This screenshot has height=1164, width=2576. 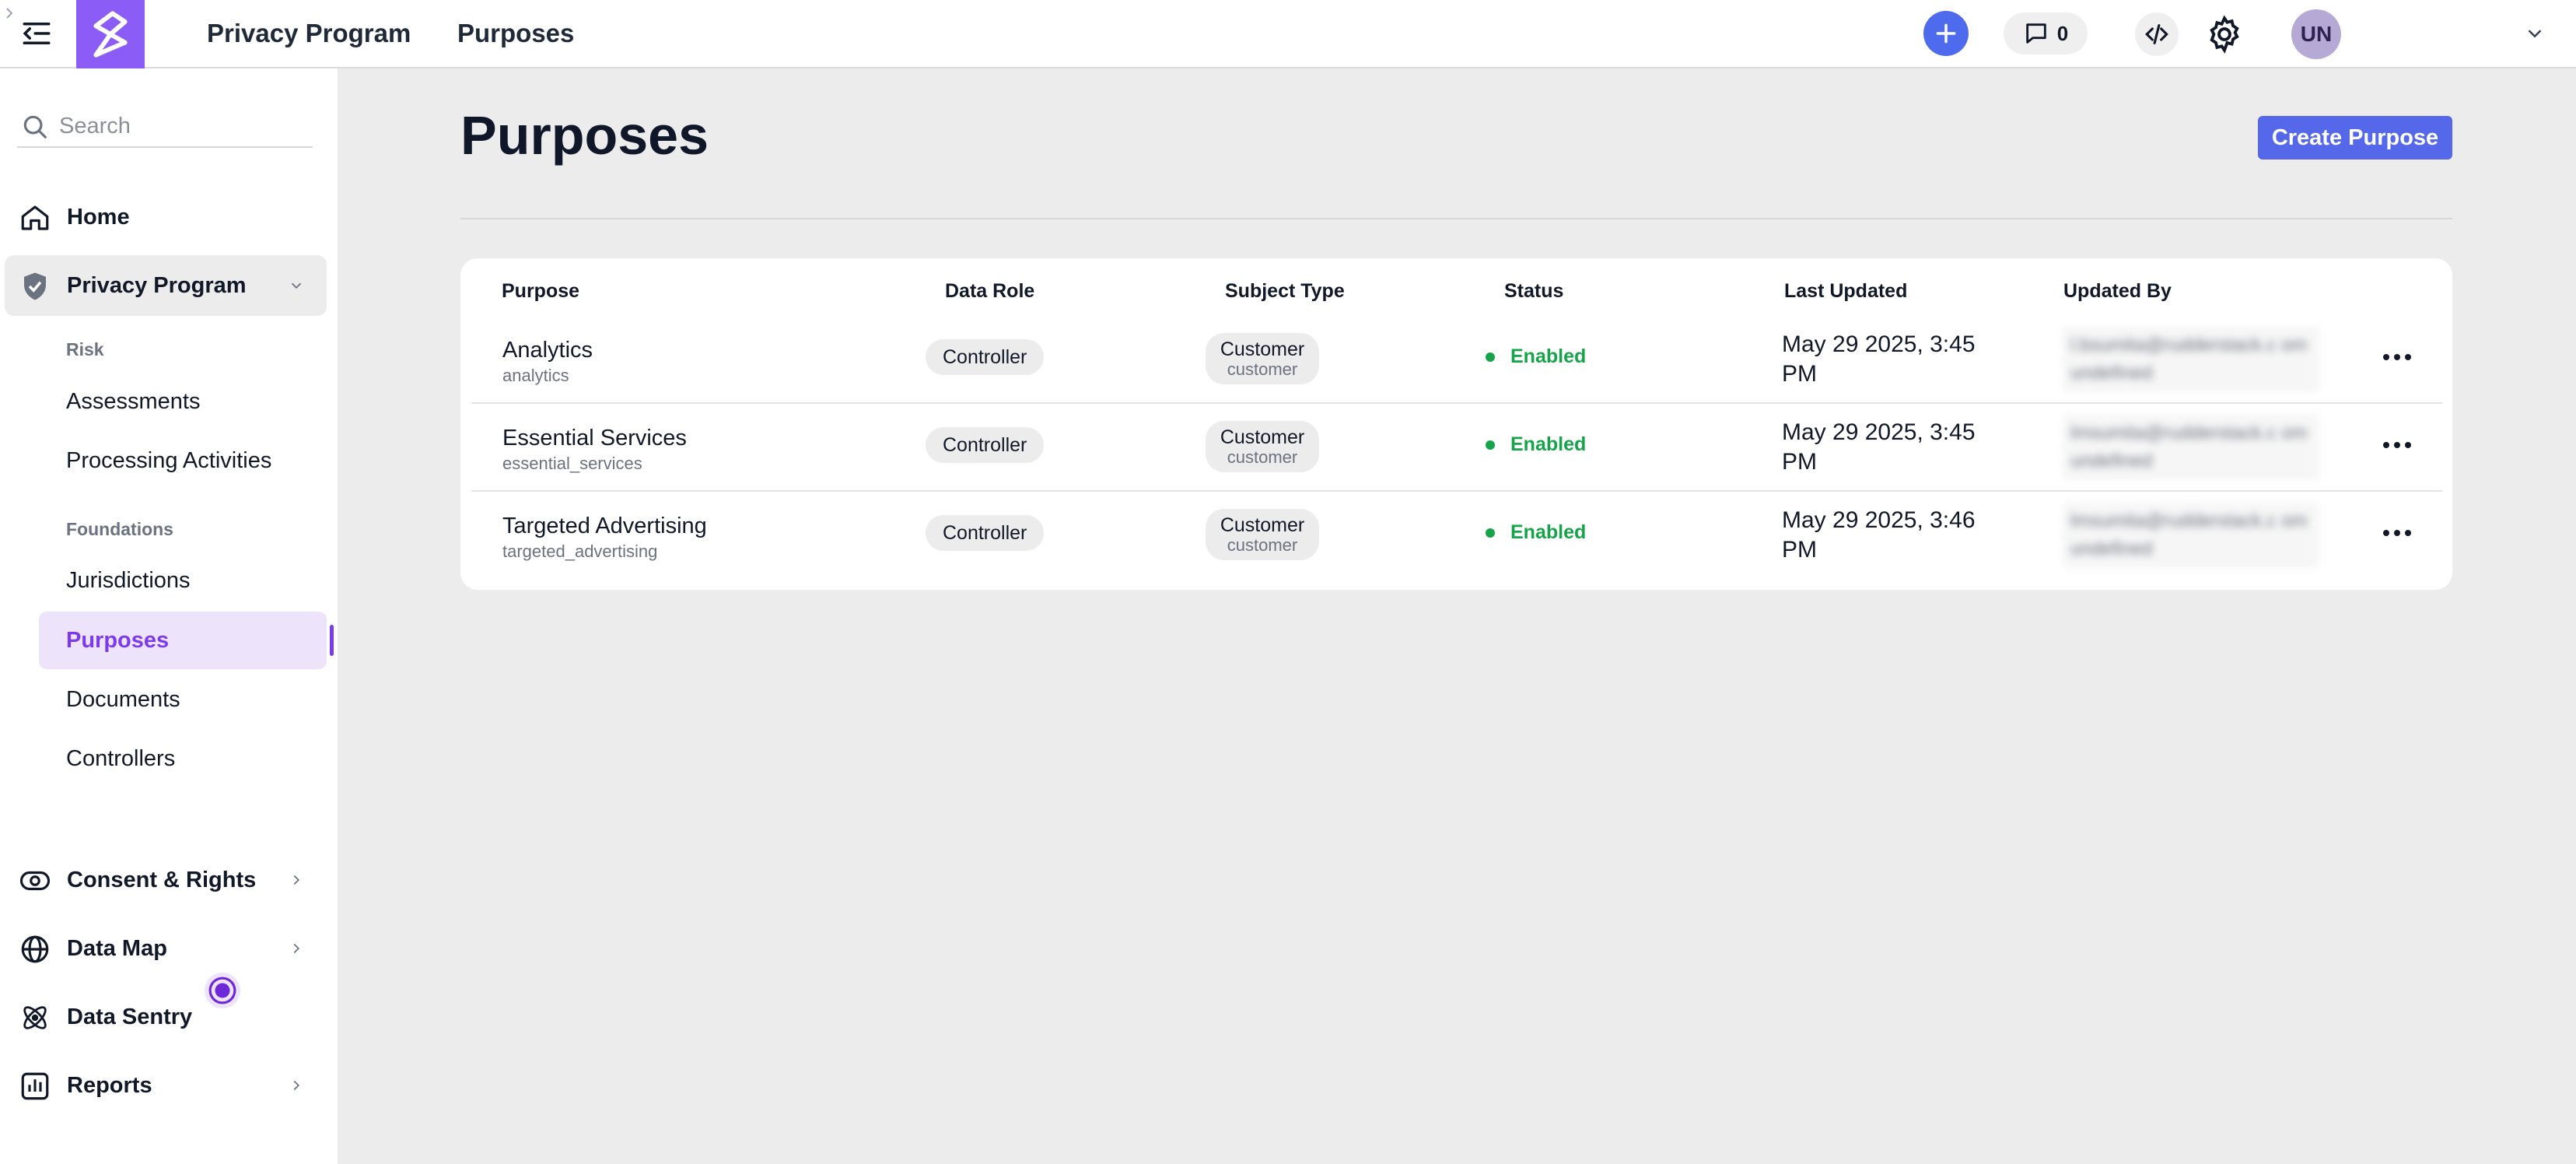 What do you see at coordinates (99, 217) in the screenshot?
I see `sidebar-item-label: Home` at bounding box center [99, 217].